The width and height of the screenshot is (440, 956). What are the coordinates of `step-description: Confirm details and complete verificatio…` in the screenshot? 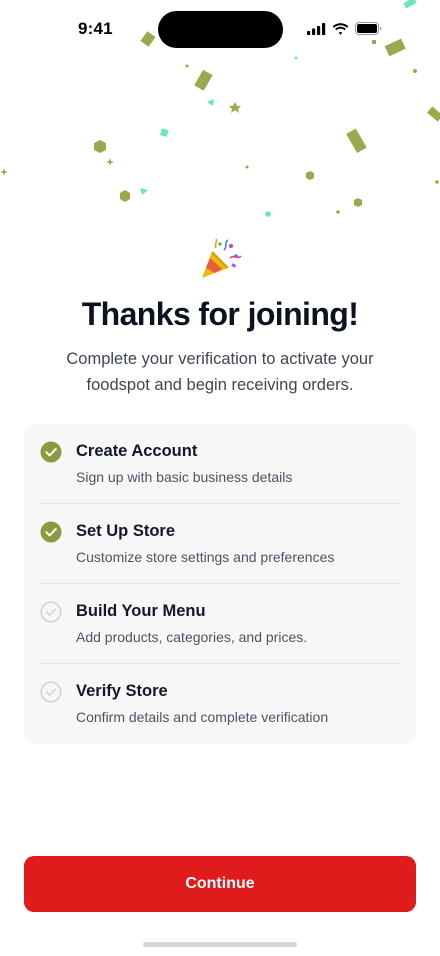 It's located at (202, 717).